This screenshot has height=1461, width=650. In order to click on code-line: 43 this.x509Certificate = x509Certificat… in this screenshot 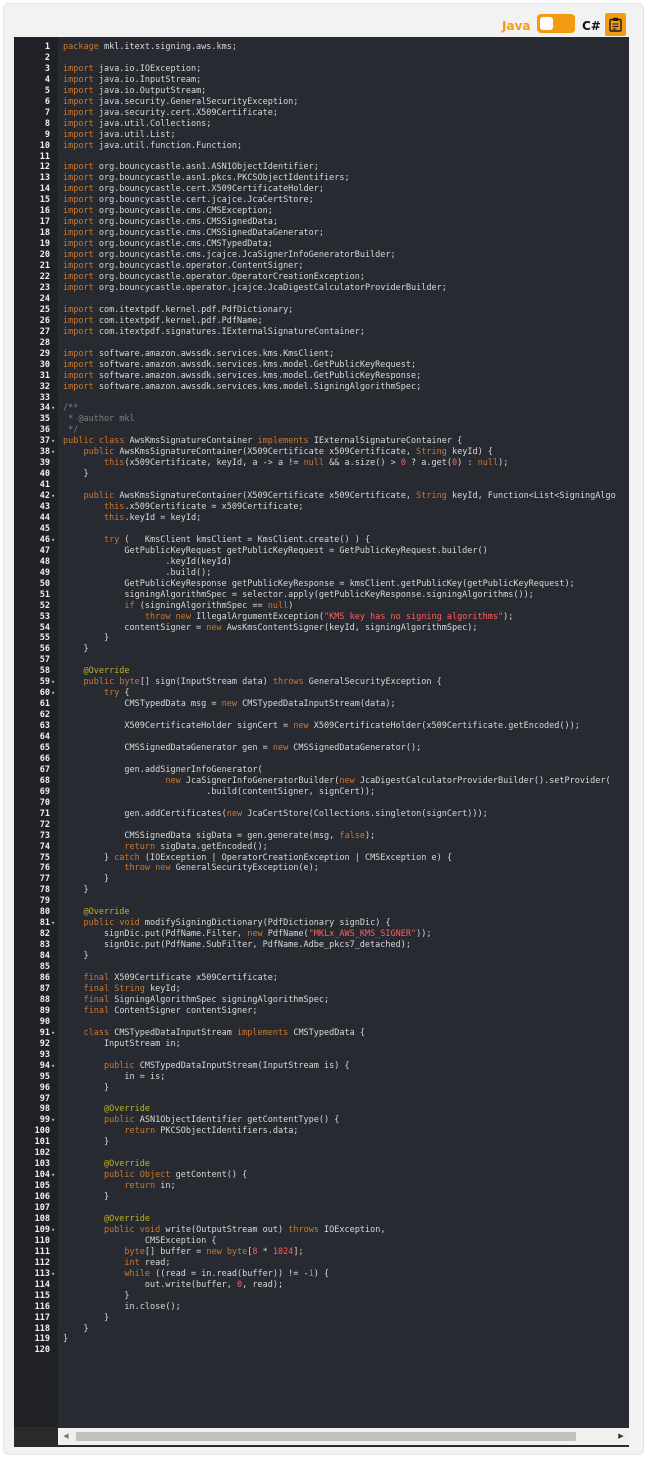, I will do `click(321, 507)`.